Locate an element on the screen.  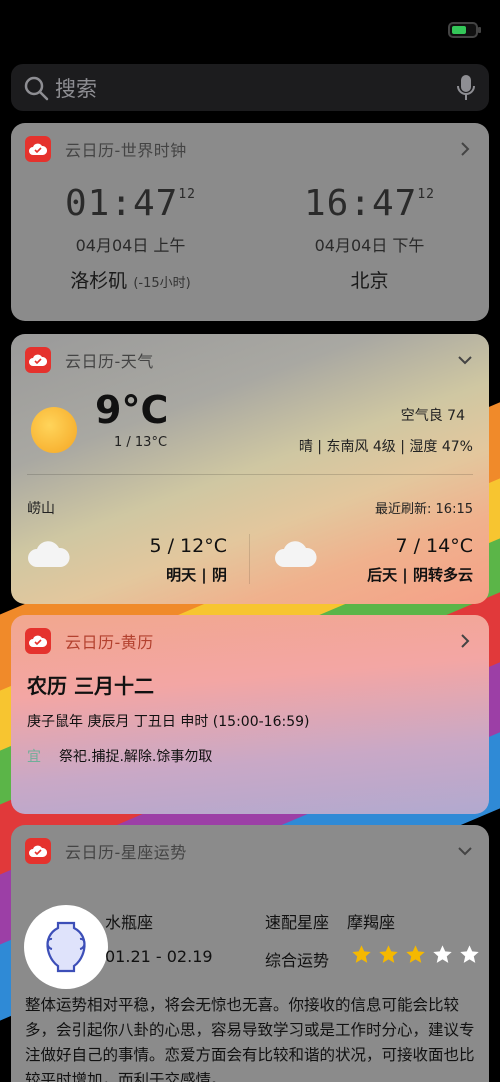
city-name: 北京 is located at coordinates (369, 281).